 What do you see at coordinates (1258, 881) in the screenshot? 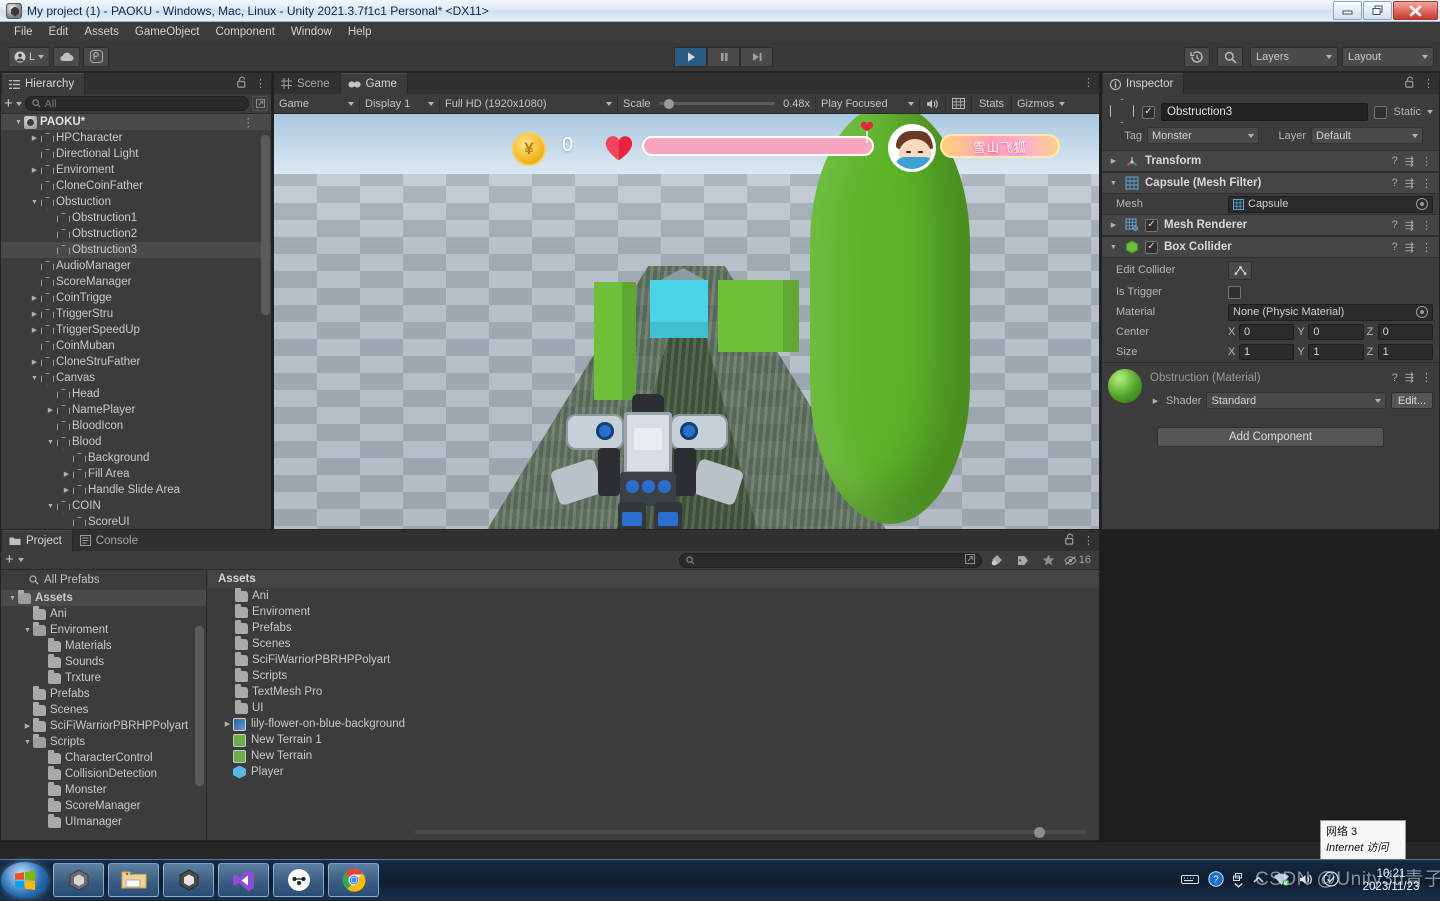
I see `show-hidden-arrow-icon` at bounding box center [1258, 881].